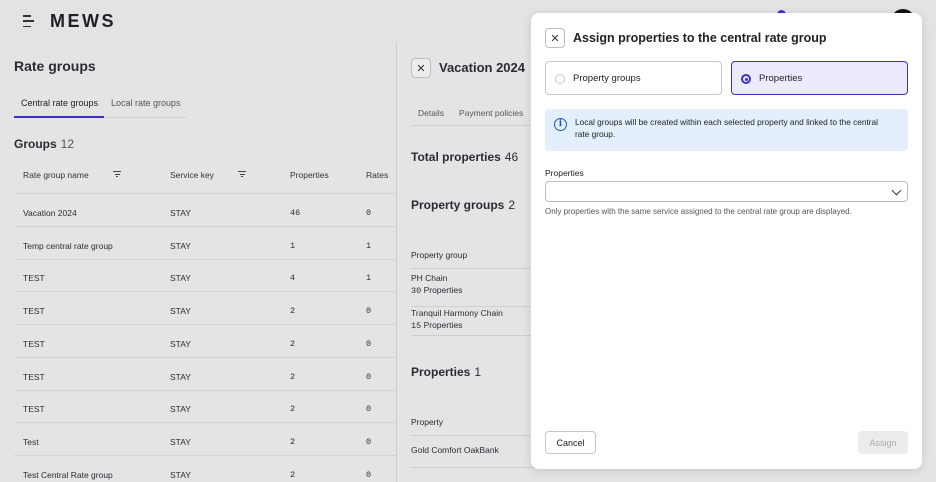 The image size is (936, 482). I want to click on assign-button: Assign, so click(883, 442).